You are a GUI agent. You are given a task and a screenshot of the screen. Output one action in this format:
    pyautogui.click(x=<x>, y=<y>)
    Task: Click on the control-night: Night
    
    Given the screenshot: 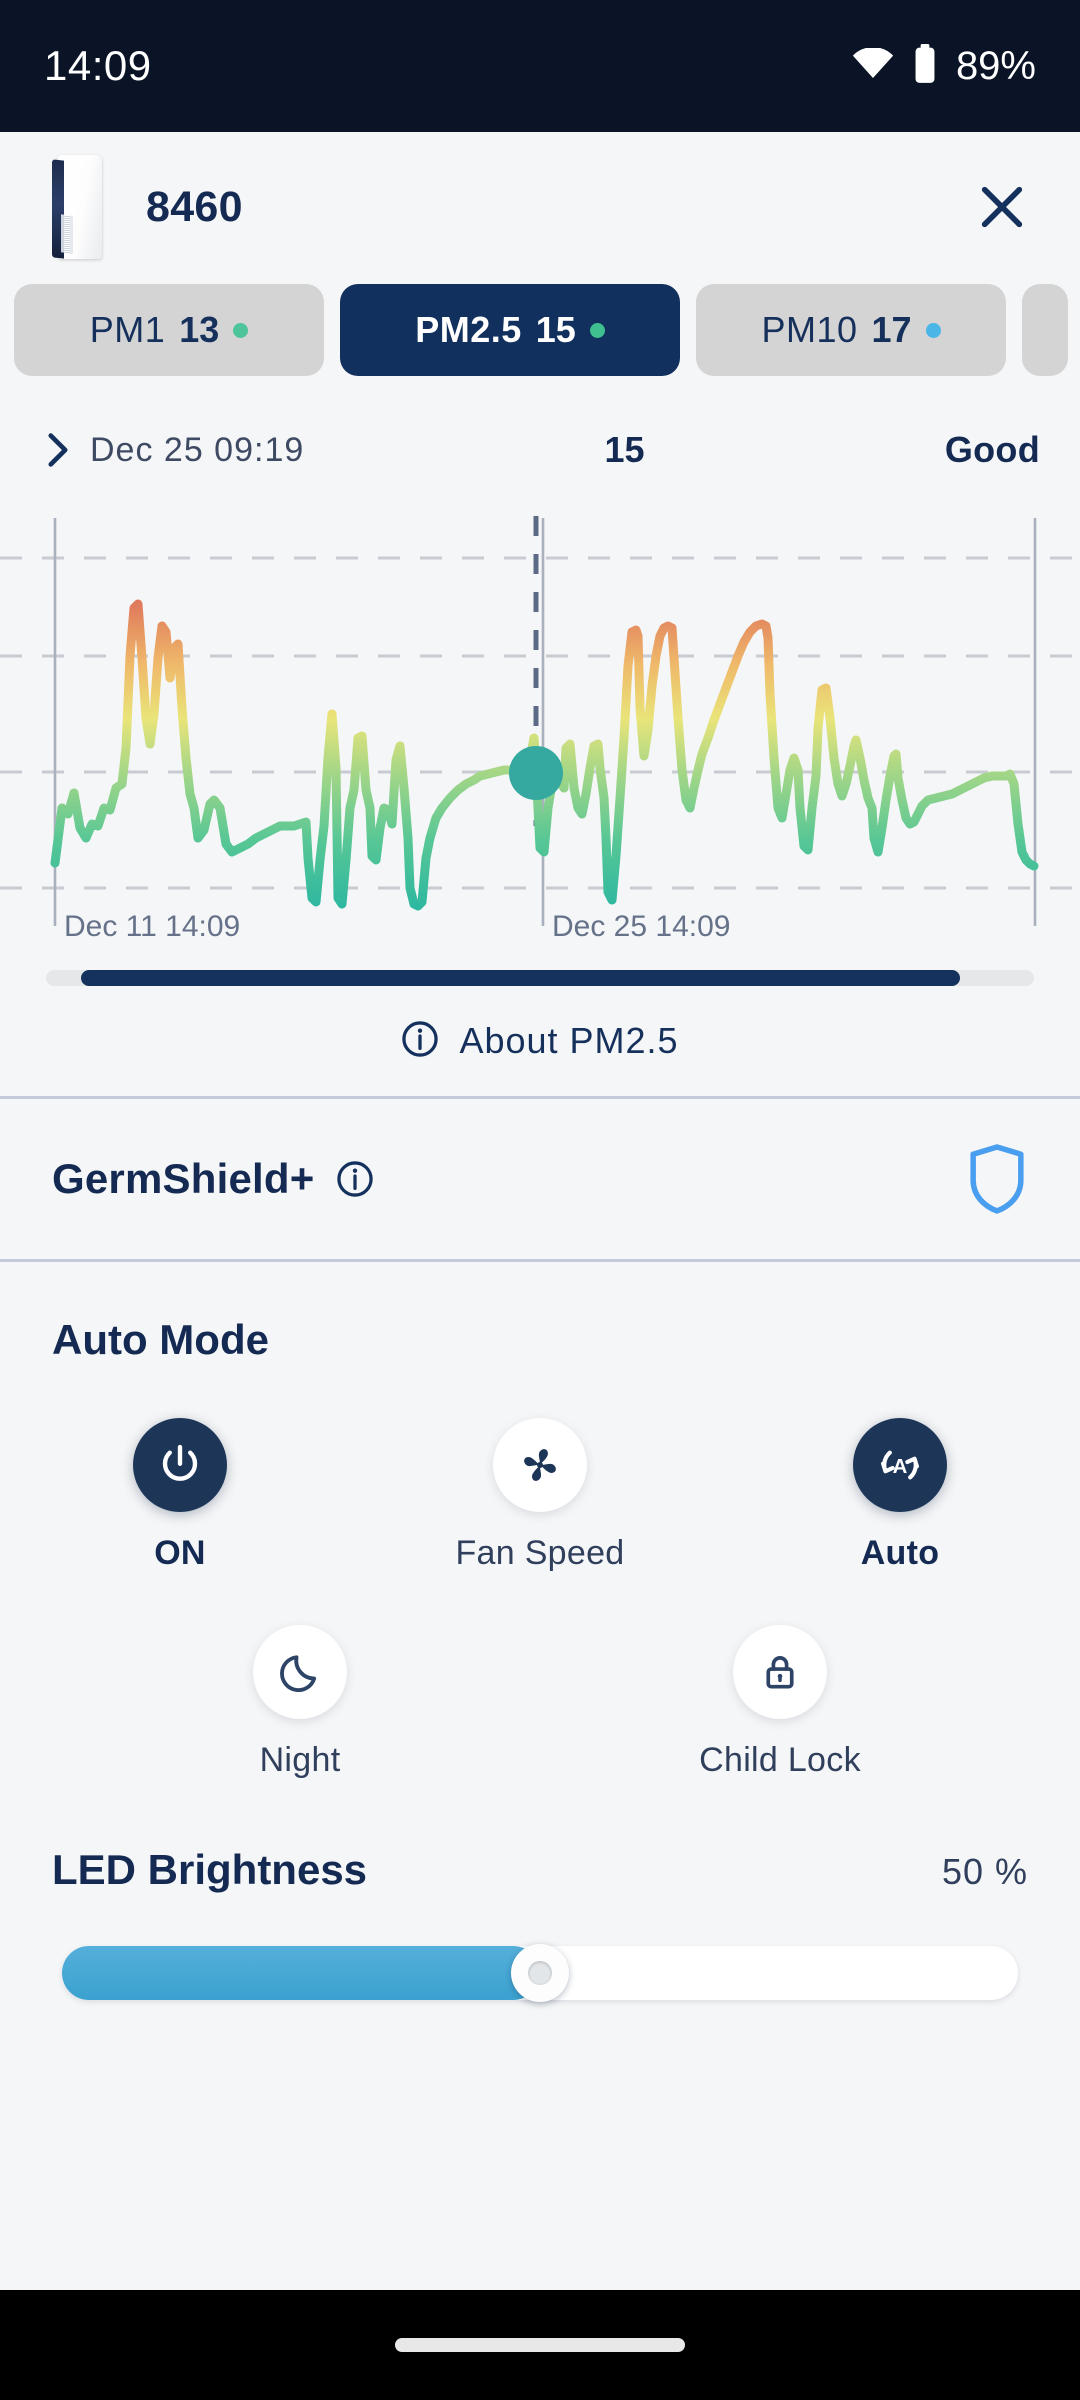 What is the action you would take?
    pyautogui.click(x=300, y=1702)
    